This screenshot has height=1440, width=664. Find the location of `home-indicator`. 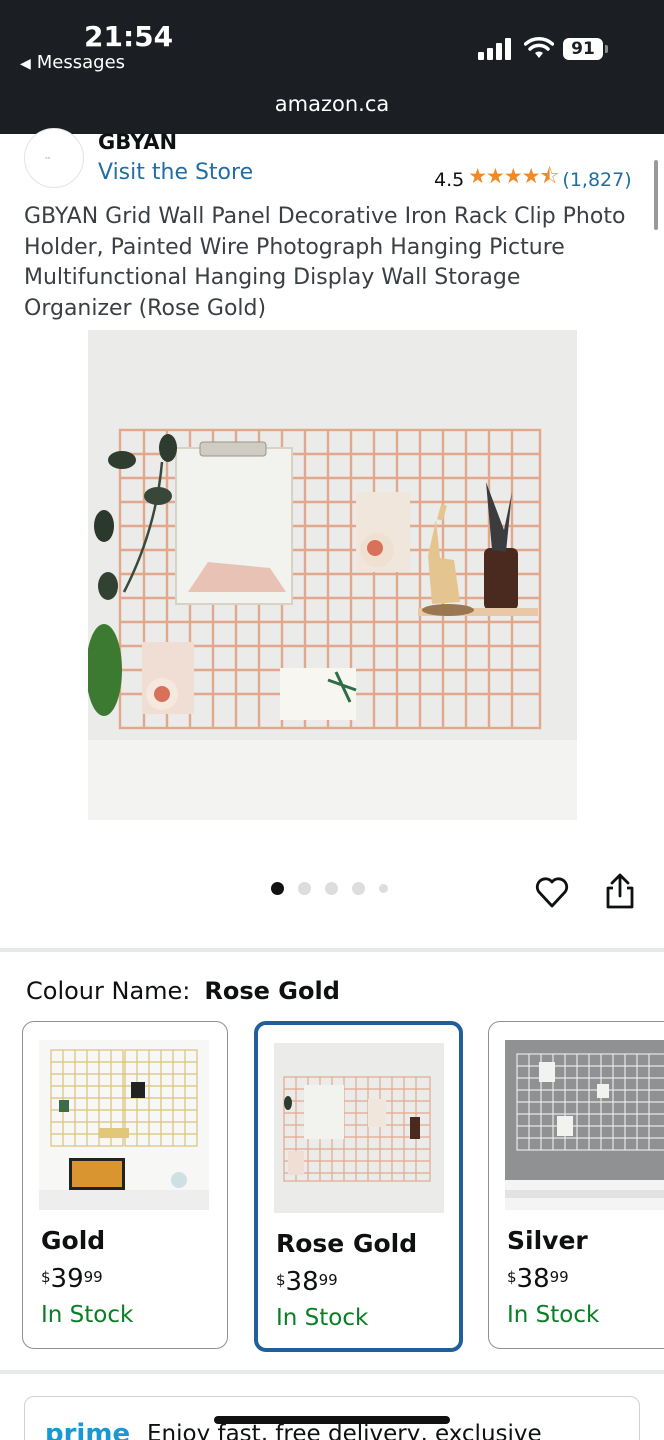

home-indicator is located at coordinates (332, 1420).